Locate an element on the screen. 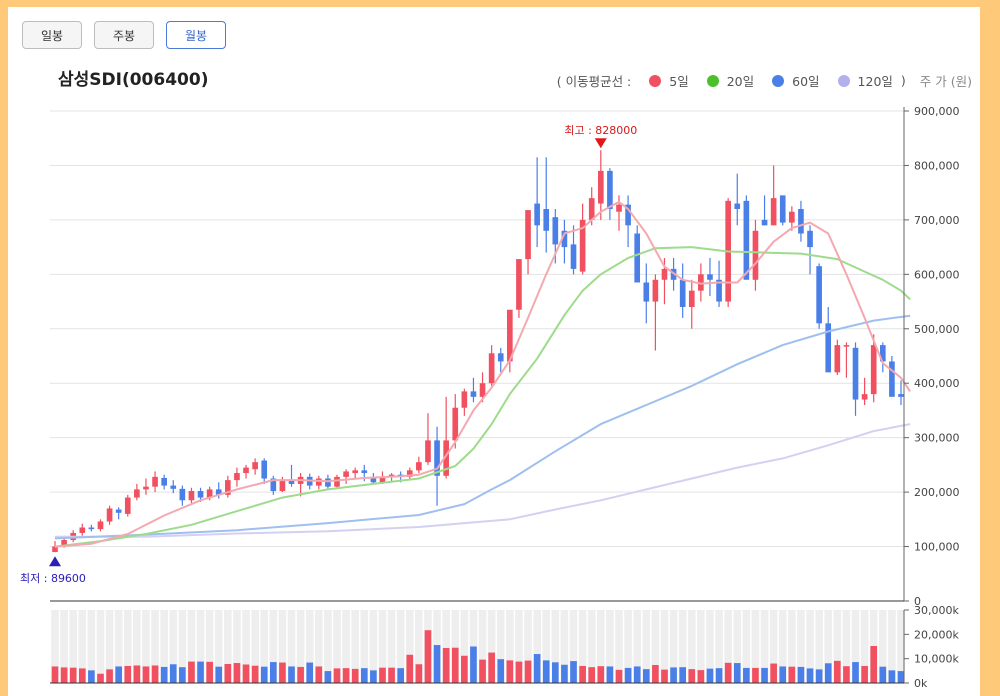 The height and width of the screenshot is (696, 1000). price-tick-label: 100,000 is located at coordinates (937, 547).